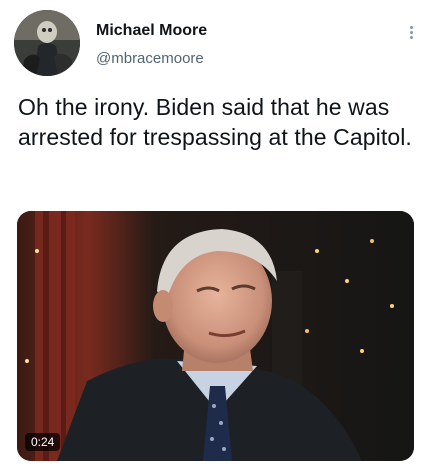 This screenshot has height=476, width=425. Describe the element at coordinates (411, 34) in the screenshot. I see `more-vertical-icon` at that location.